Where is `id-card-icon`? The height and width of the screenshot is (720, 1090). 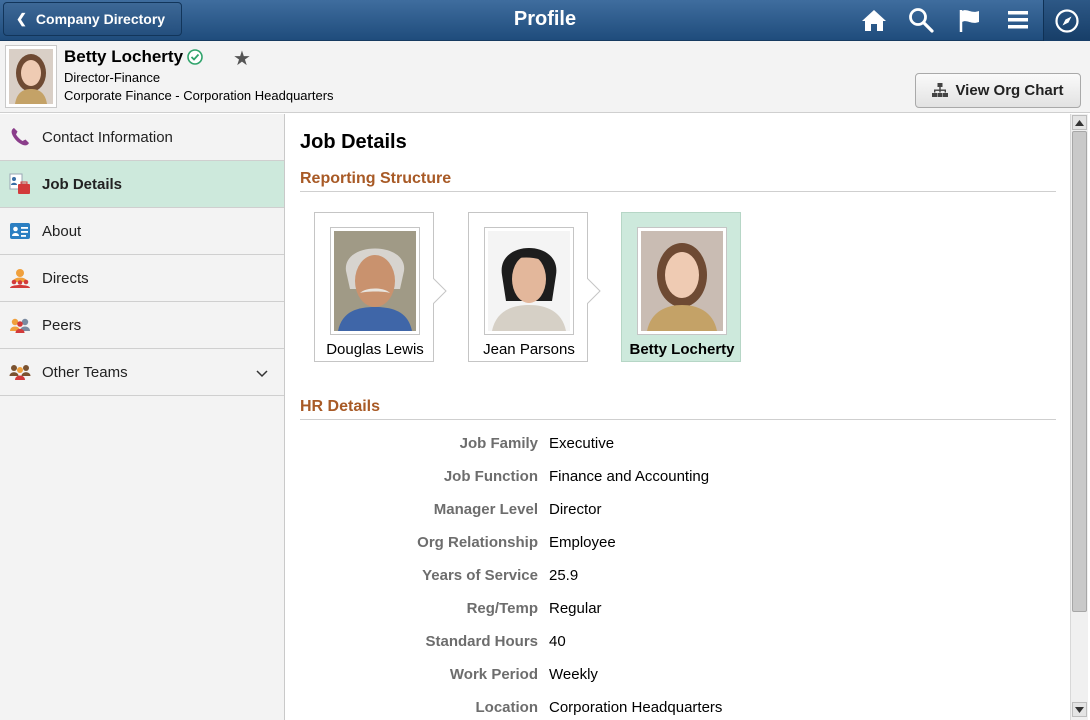
id-card-icon is located at coordinates (20, 231).